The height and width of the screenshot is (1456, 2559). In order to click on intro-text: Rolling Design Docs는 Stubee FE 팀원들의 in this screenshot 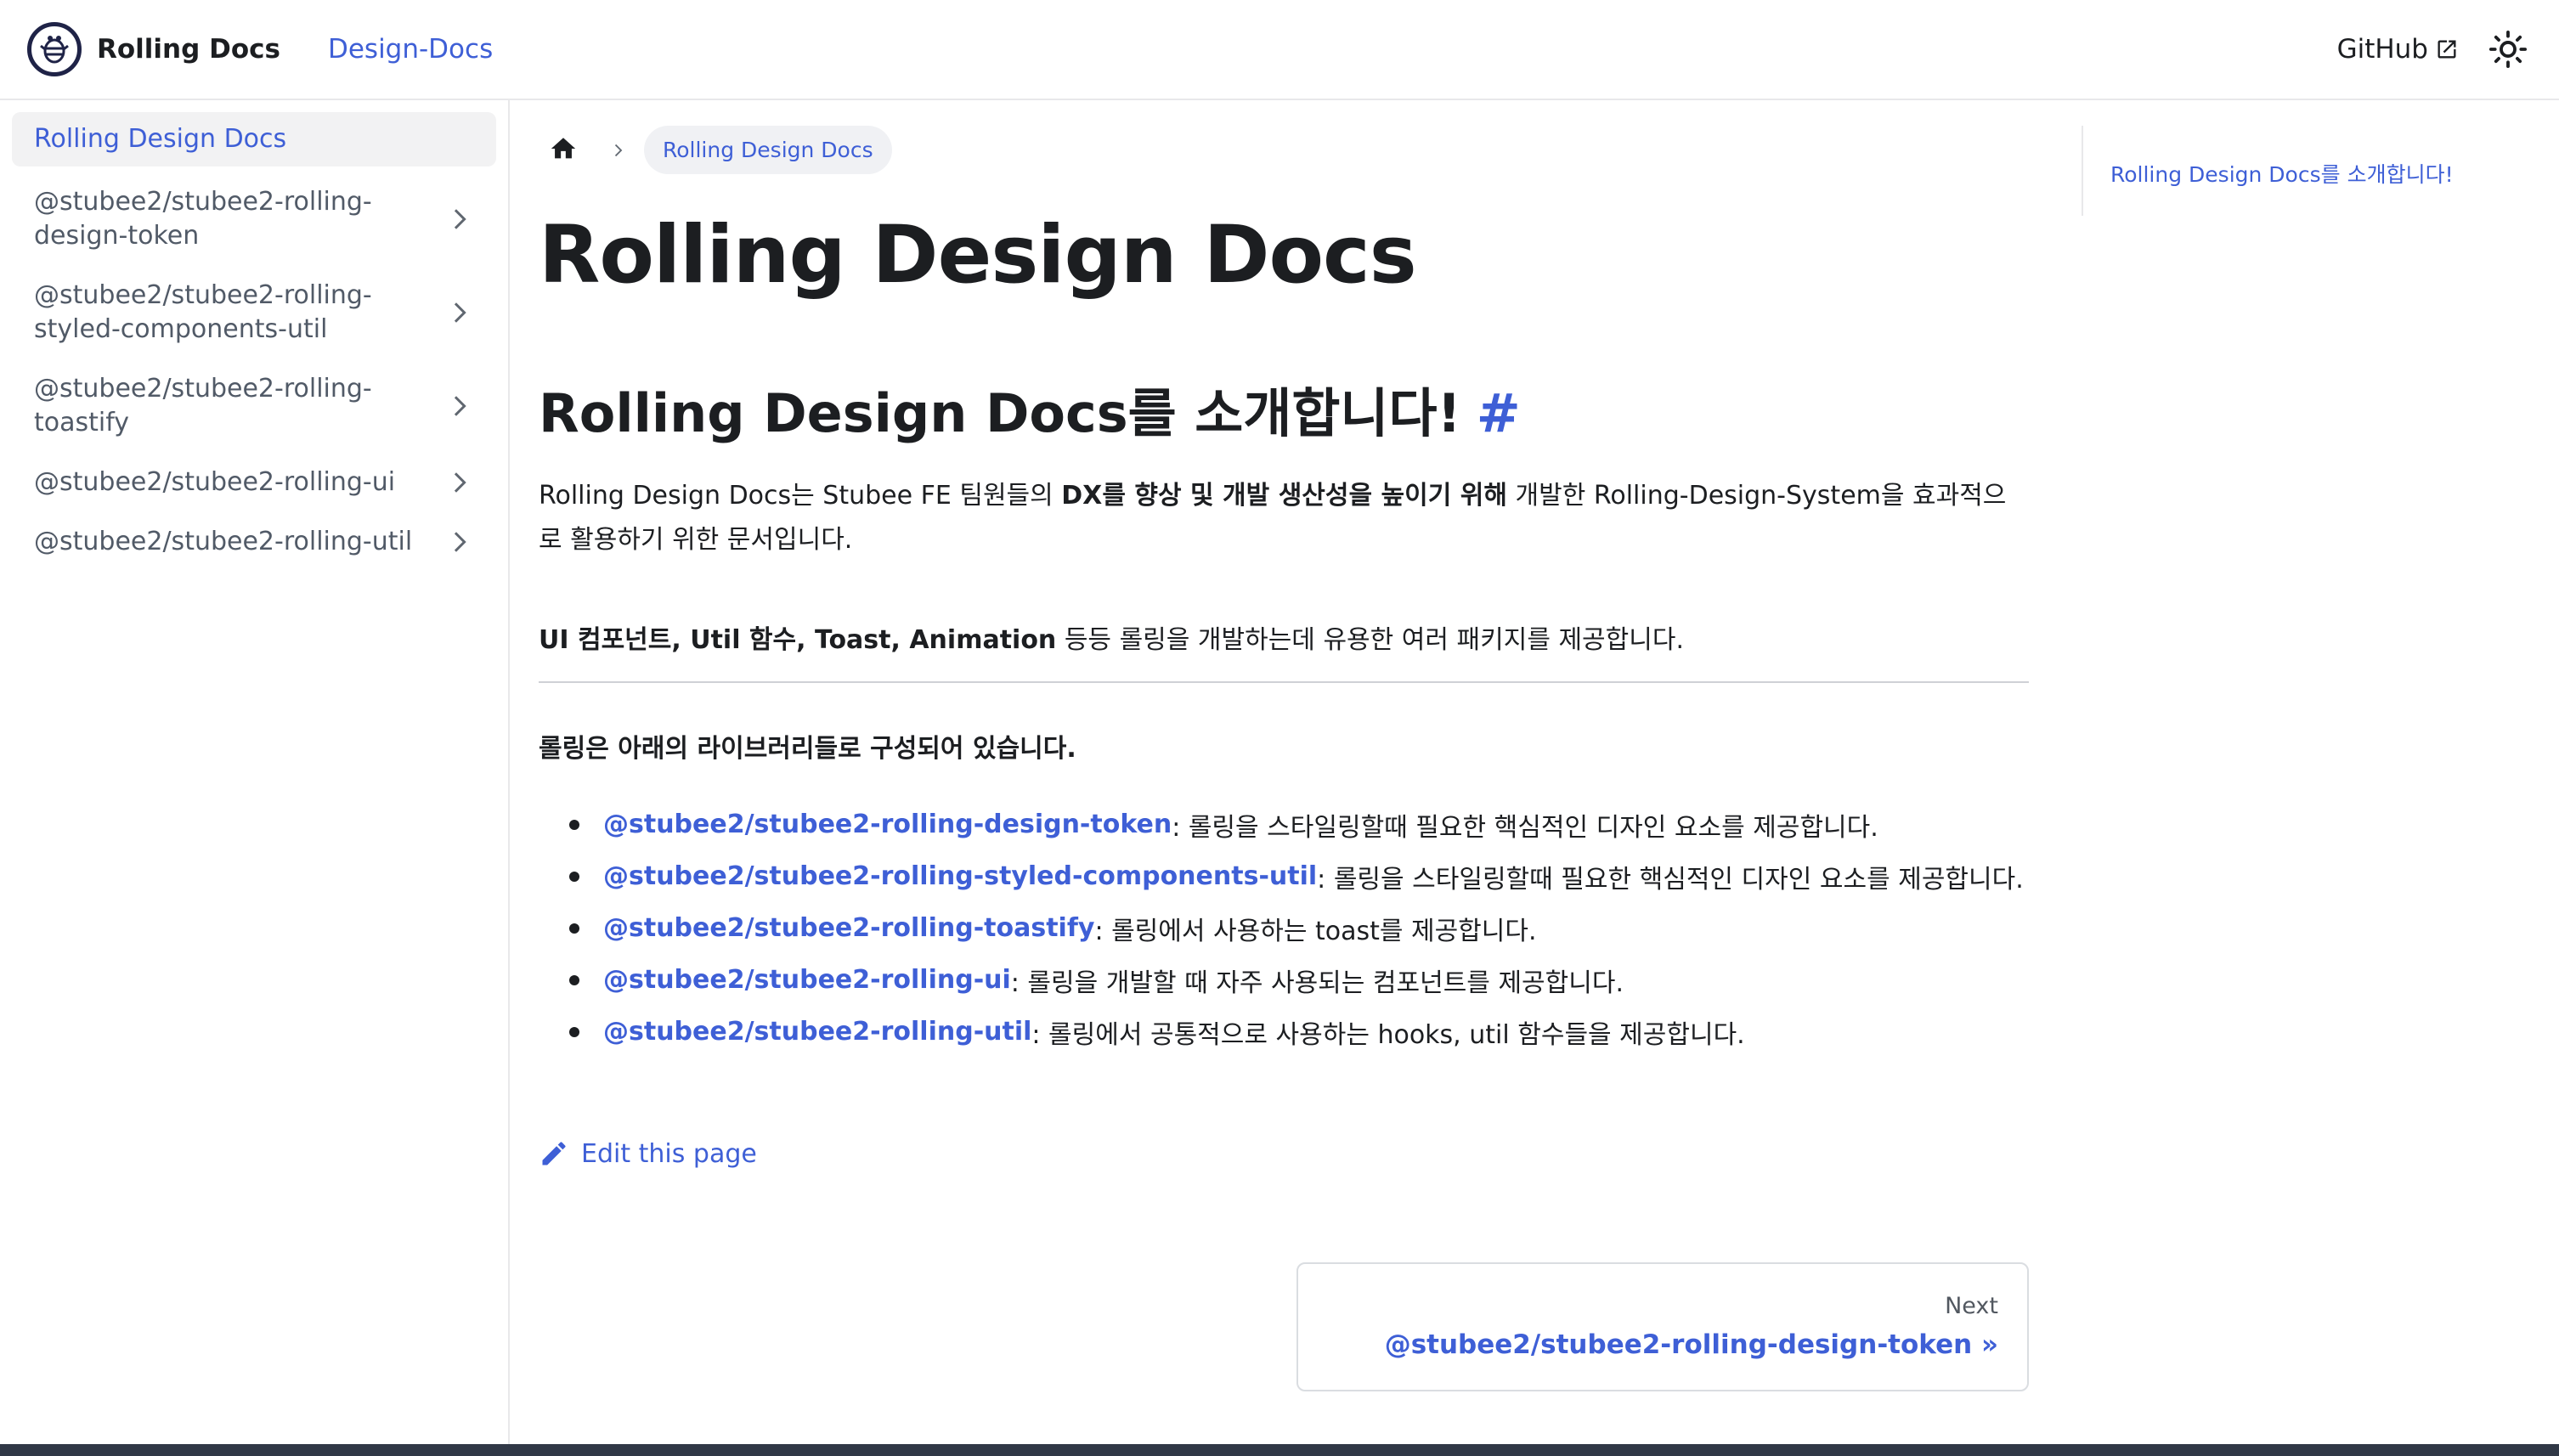, I will do `click(801, 496)`.